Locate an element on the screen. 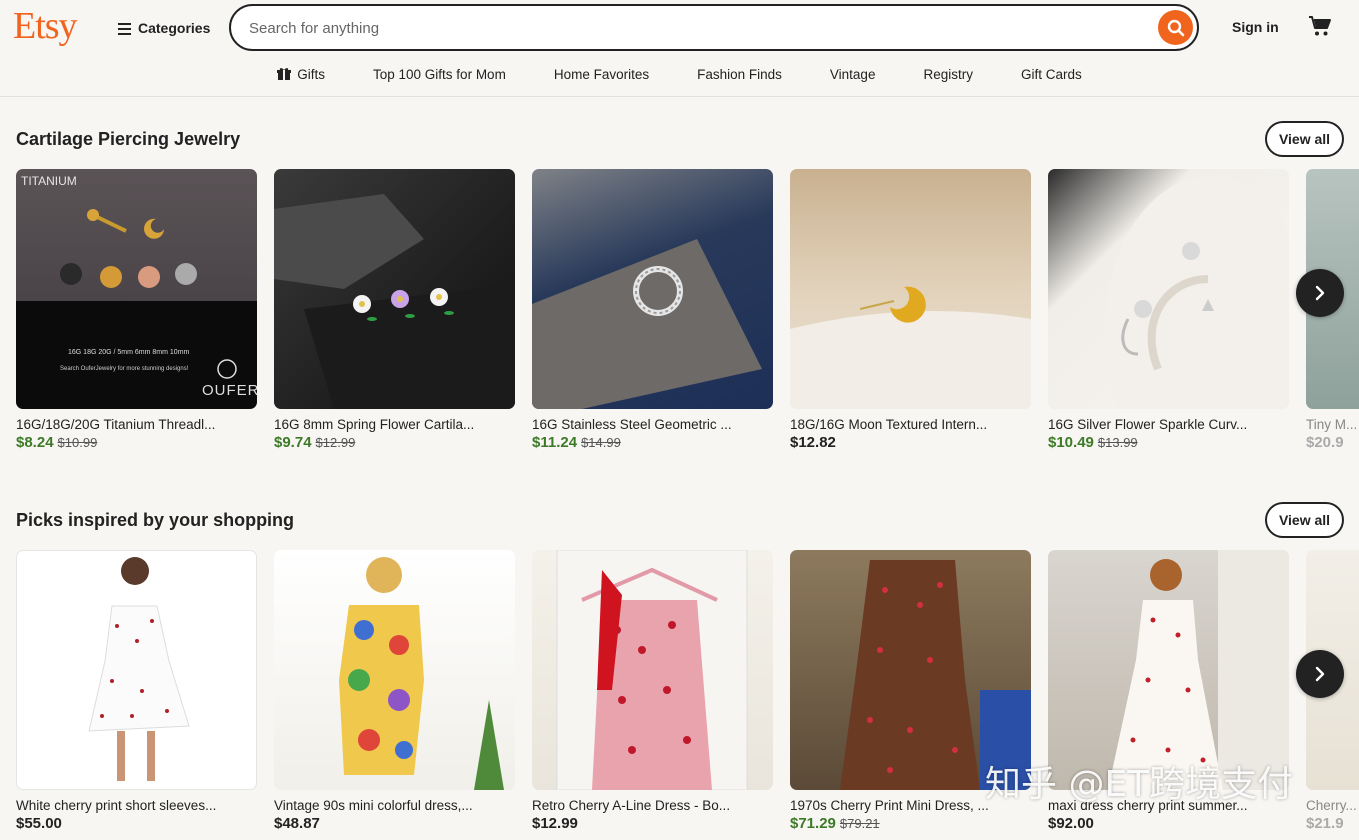 The height and width of the screenshot is (840, 1359). nav-gift-cards: Gift Cards is located at coordinates (1051, 74).